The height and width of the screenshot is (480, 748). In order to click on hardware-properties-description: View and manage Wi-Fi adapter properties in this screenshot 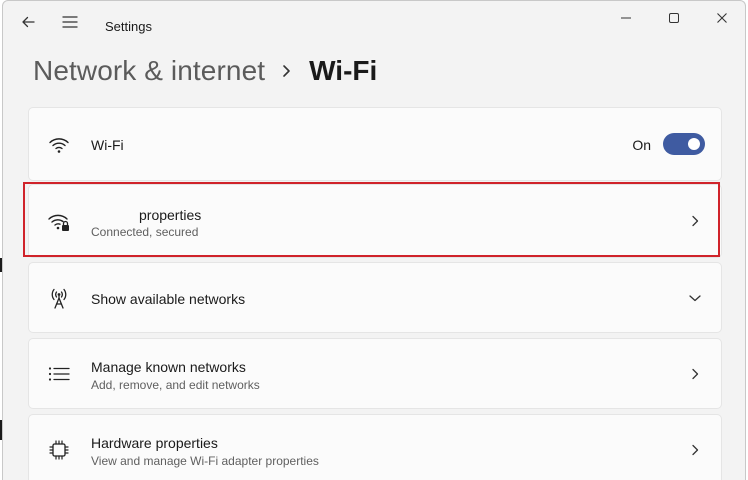, I will do `click(205, 461)`.